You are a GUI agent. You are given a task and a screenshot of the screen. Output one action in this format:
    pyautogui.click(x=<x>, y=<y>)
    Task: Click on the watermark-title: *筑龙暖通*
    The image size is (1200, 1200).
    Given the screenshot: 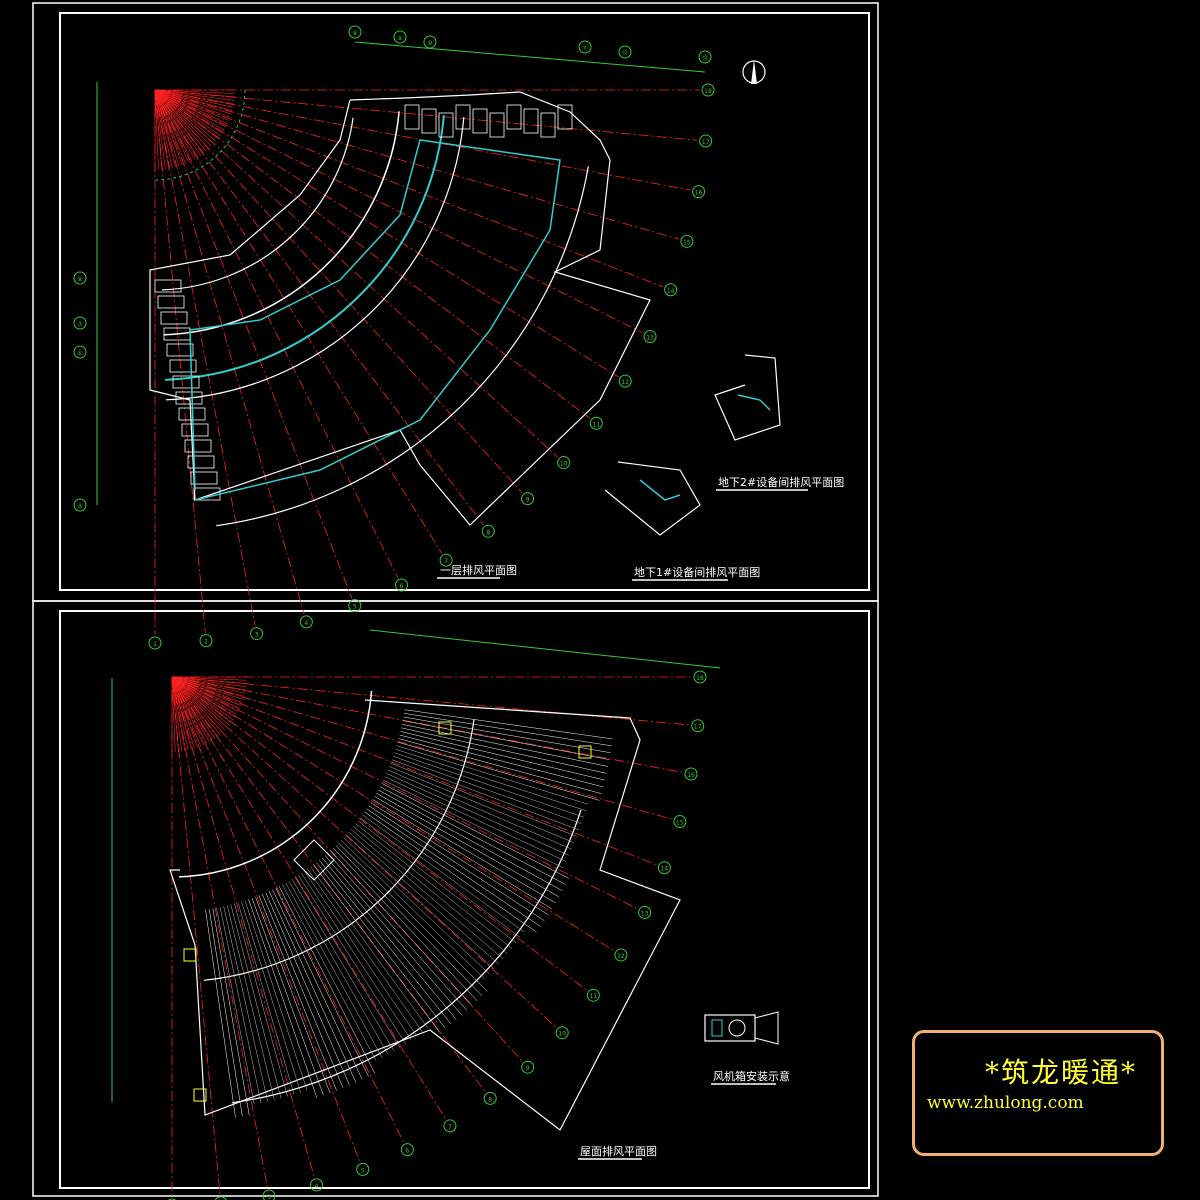 What is the action you would take?
    pyautogui.click(x=1061, y=1072)
    